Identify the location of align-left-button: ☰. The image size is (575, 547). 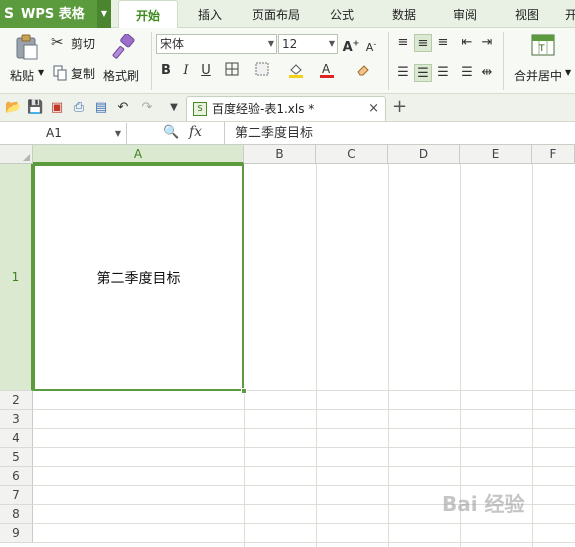
(403, 73).